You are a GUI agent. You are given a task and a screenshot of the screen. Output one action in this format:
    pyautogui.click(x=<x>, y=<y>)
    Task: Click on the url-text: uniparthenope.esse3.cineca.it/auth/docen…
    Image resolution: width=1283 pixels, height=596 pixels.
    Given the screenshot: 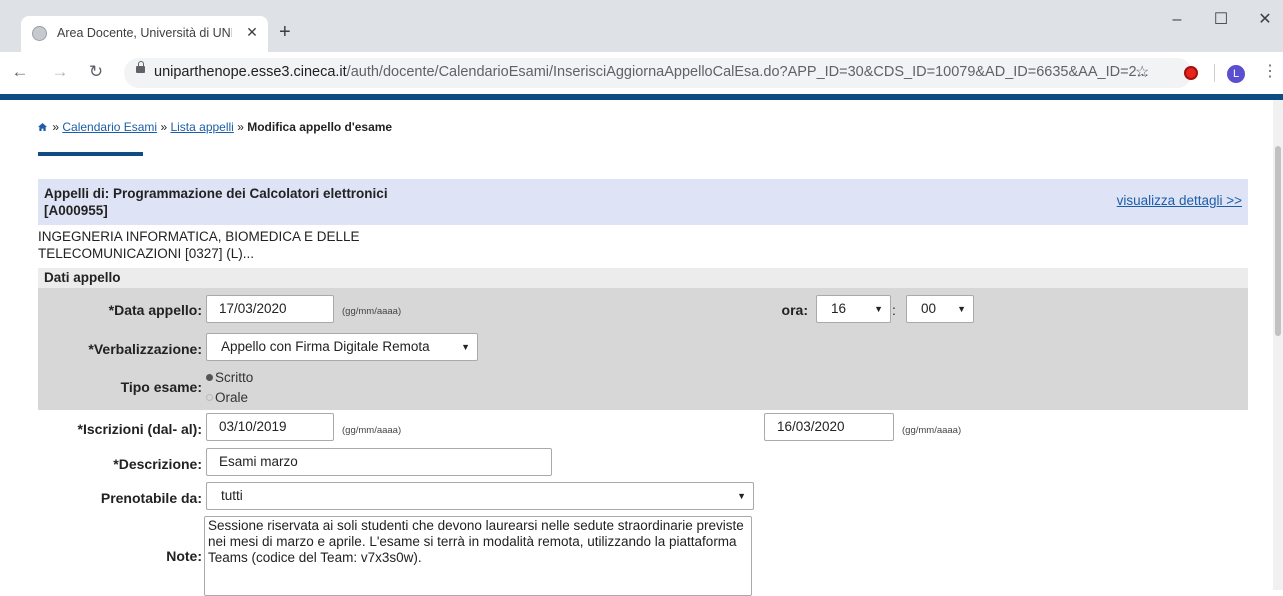 What is the action you would take?
    pyautogui.click(x=651, y=72)
    